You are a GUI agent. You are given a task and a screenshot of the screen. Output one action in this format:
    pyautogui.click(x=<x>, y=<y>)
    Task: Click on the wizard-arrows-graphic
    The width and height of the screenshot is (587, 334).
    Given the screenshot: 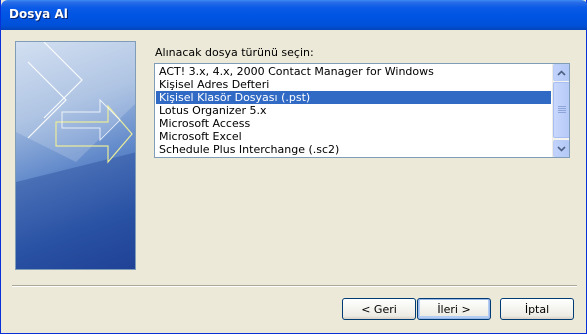 What is the action you would take?
    pyautogui.click(x=75, y=155)
    